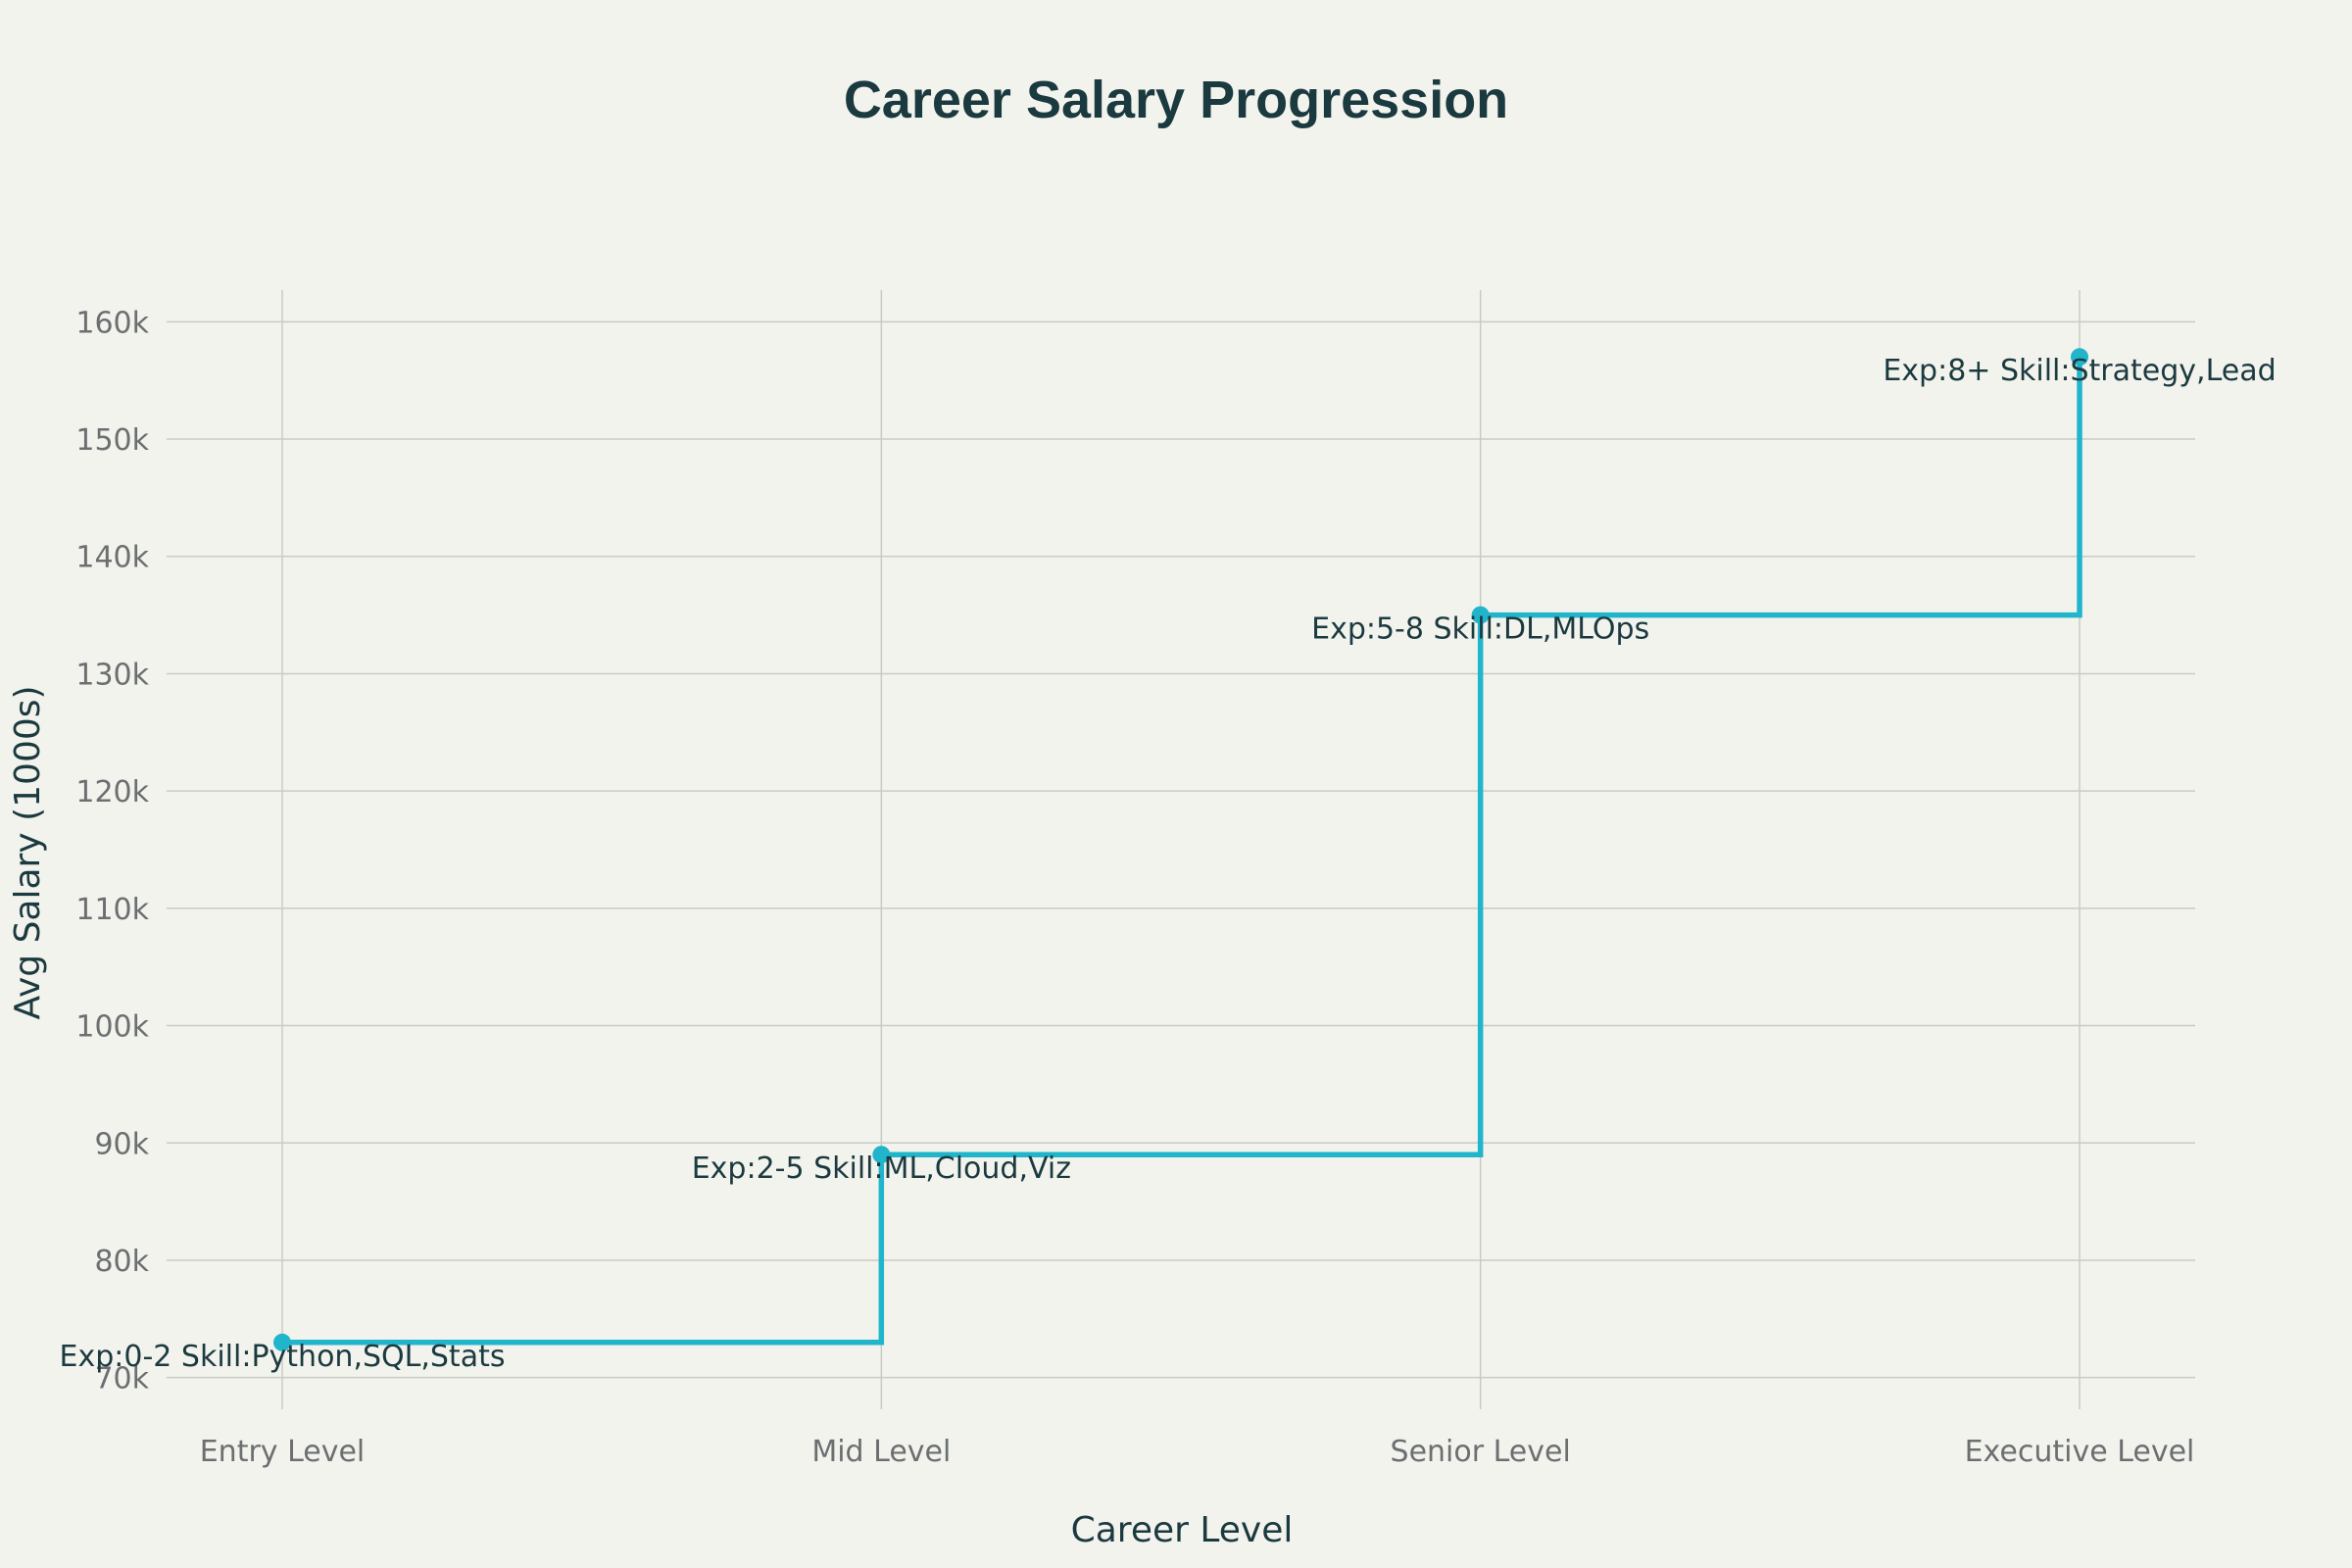  I want to click on data-label: Exp:0-2 Skill:Python,SQL,Stats, so click(283, 1357).